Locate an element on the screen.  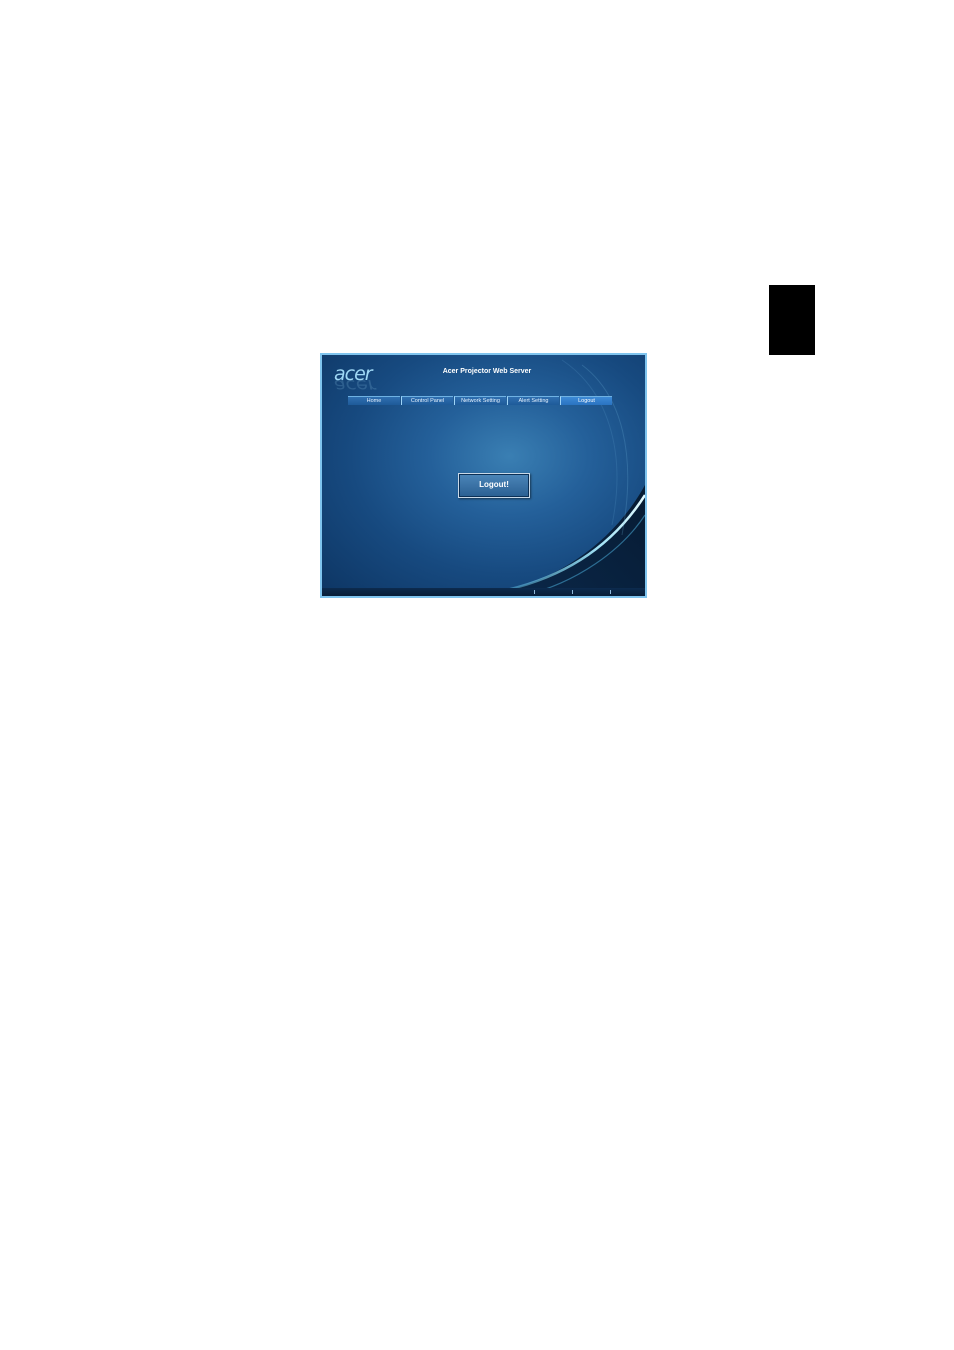
nav-item-home: Home is located at coordinates (374, 400).